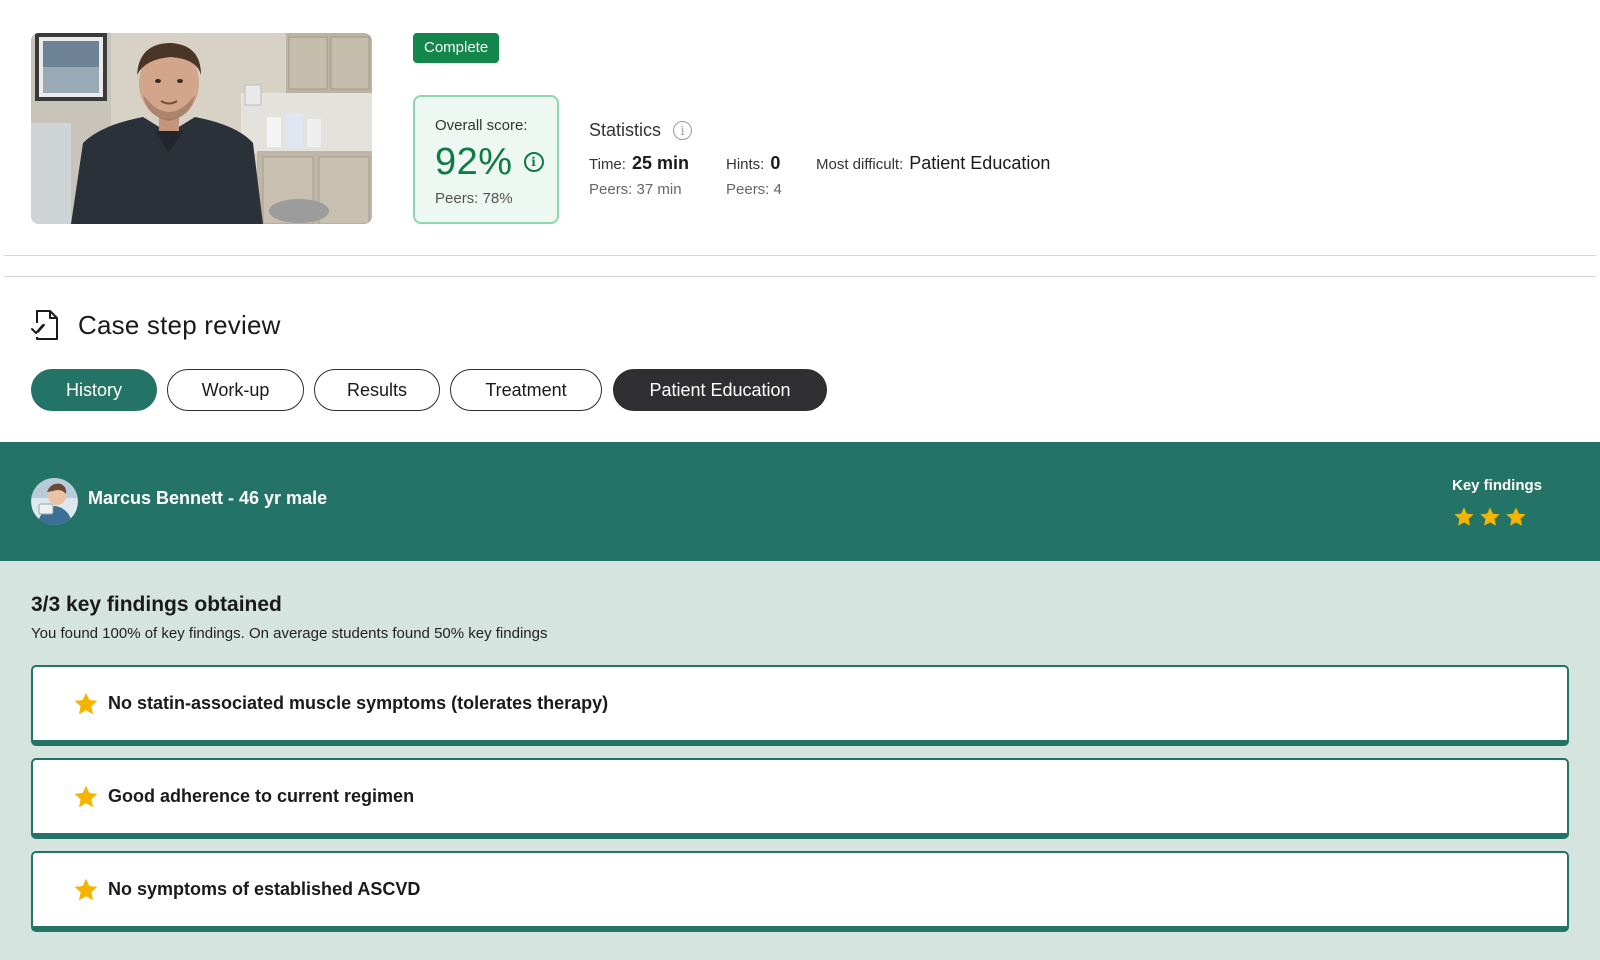 The width and height of the screenshot is (1600, 960). I want to click on stat-time-peers: Peers: 37 min, so click(635, 189).